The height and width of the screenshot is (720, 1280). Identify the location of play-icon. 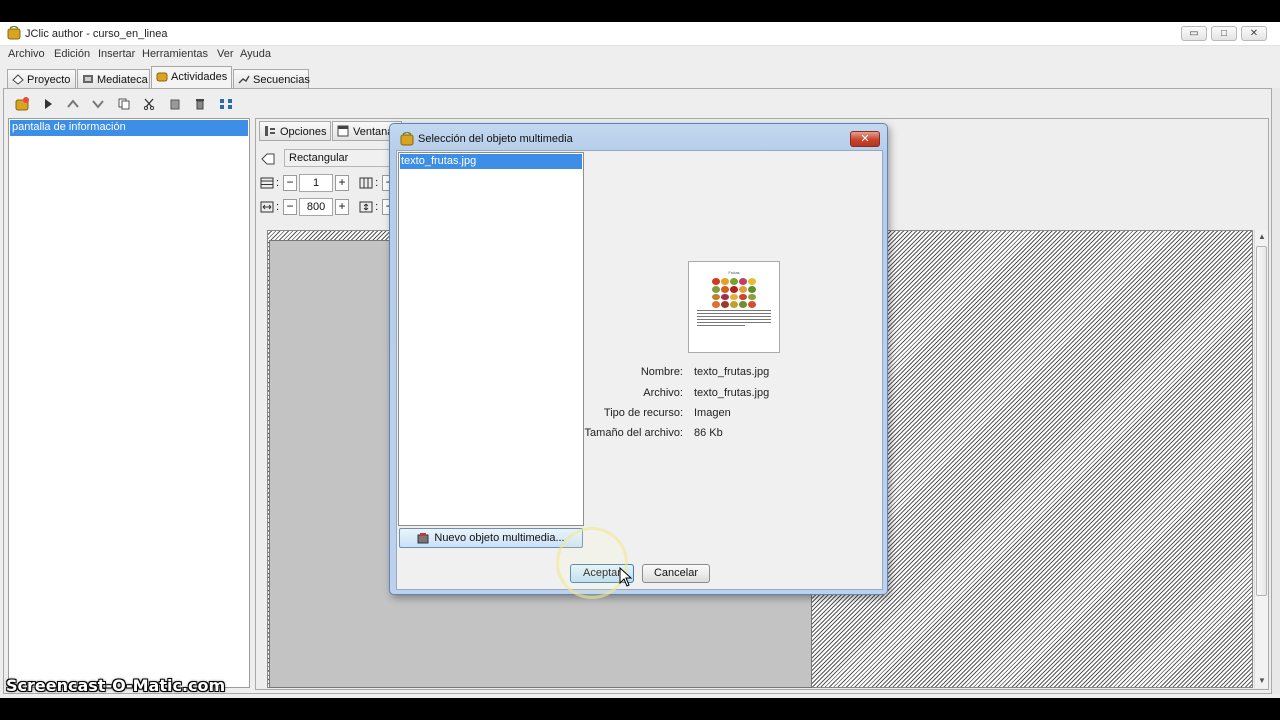
(48, 104).